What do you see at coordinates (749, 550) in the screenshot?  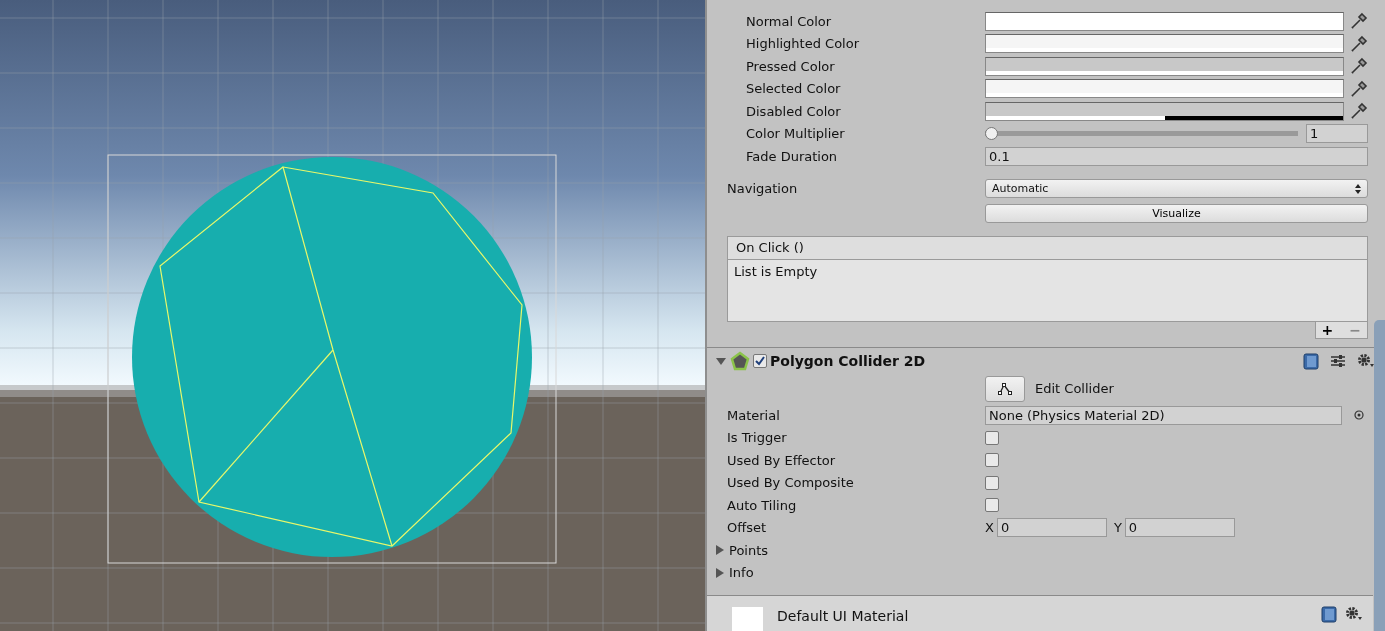 I see `foldout-label: Points` at bounding box center [749, 550].